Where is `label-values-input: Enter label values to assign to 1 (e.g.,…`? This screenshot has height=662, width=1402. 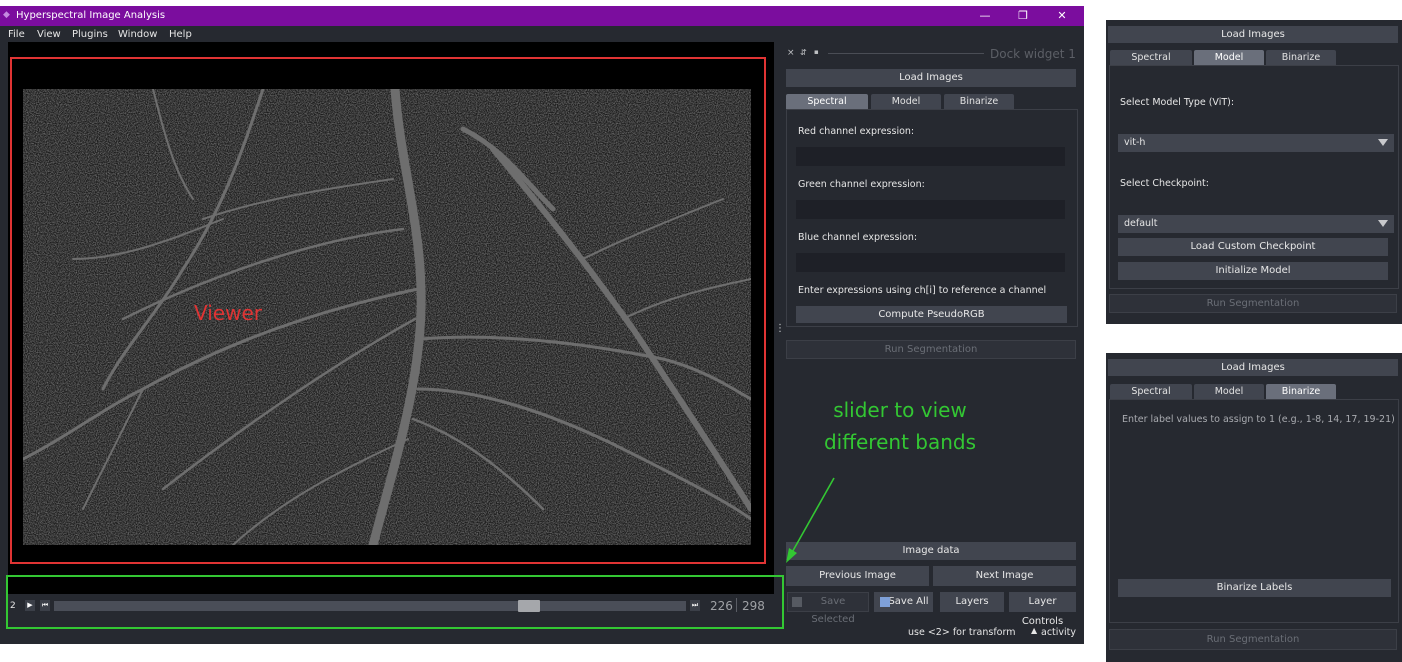 label-values-input: Enter label values to assign to 1 (e.g.,… is located at coordinates (1258, 419).